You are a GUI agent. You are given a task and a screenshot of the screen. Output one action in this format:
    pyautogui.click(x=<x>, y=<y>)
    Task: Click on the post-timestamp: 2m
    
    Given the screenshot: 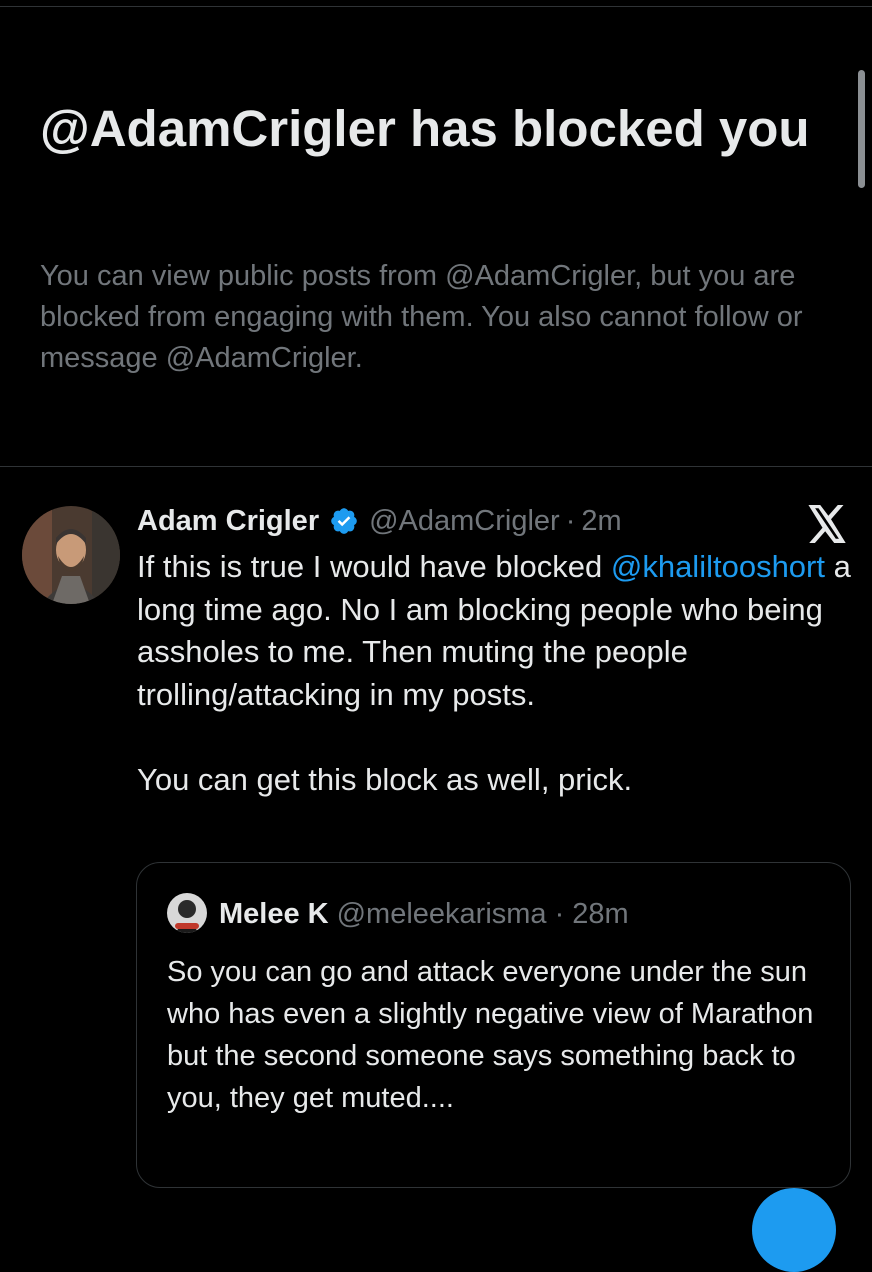 What is the action you would take?
    pyautogui.click(x=601, y=521)
    